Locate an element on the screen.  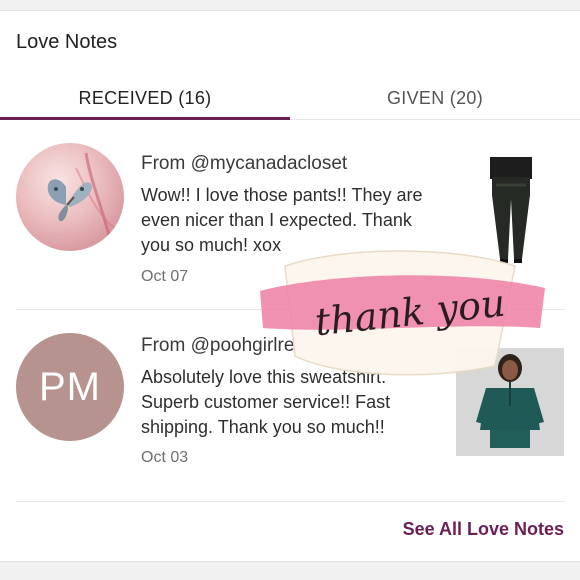
avatar: PM is located at coordinates (70, 387).